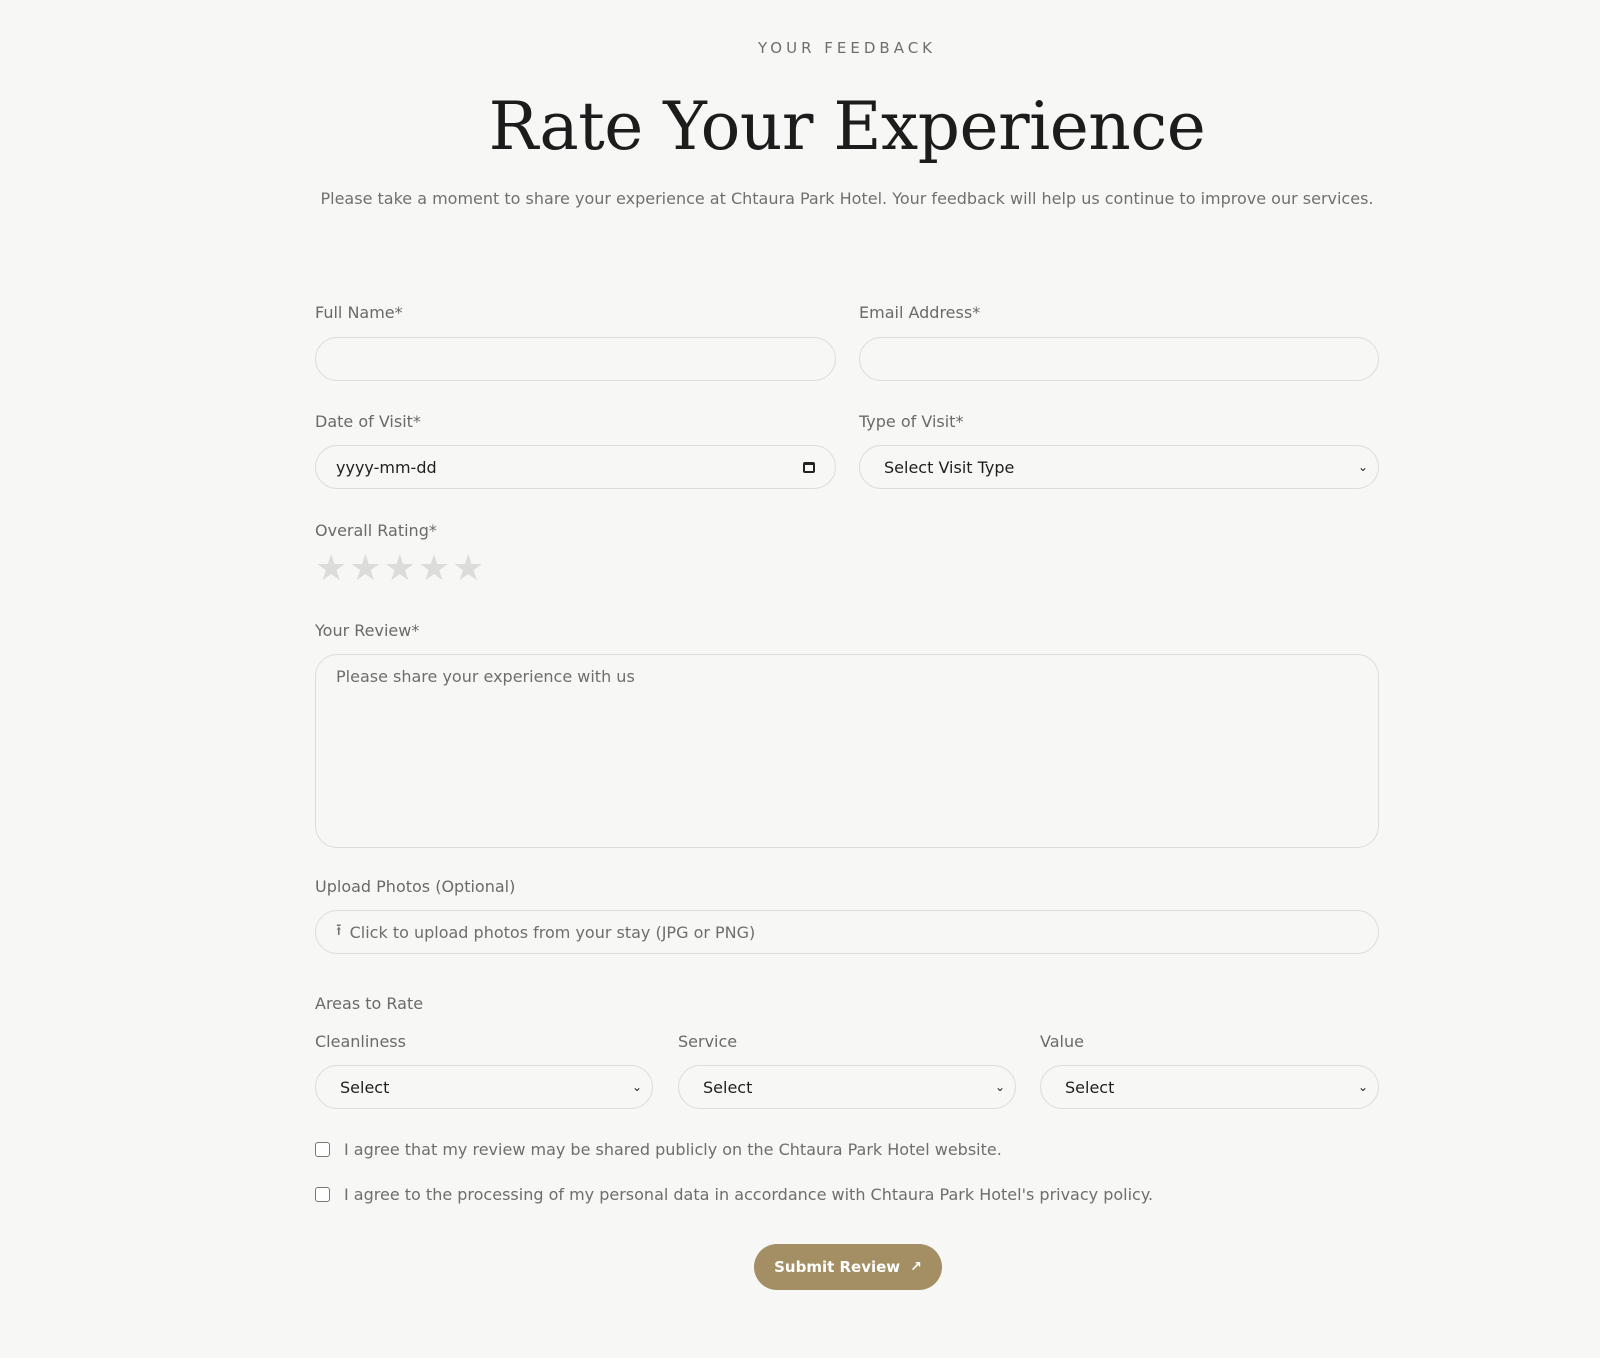 Image resolution: width=1600 pixels, height=1358 pixels. I want to click on review-textarea: Please share your experience with us, so click(847, 751).